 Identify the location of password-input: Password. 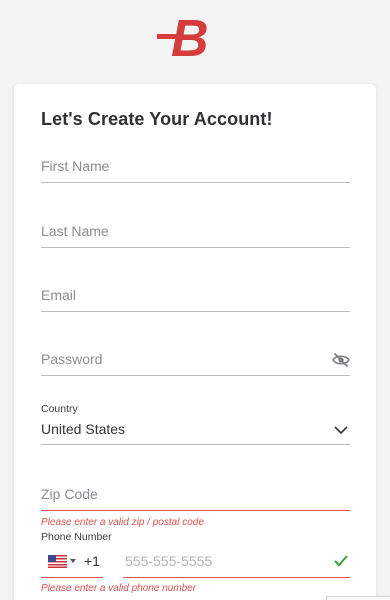
(195, 358).